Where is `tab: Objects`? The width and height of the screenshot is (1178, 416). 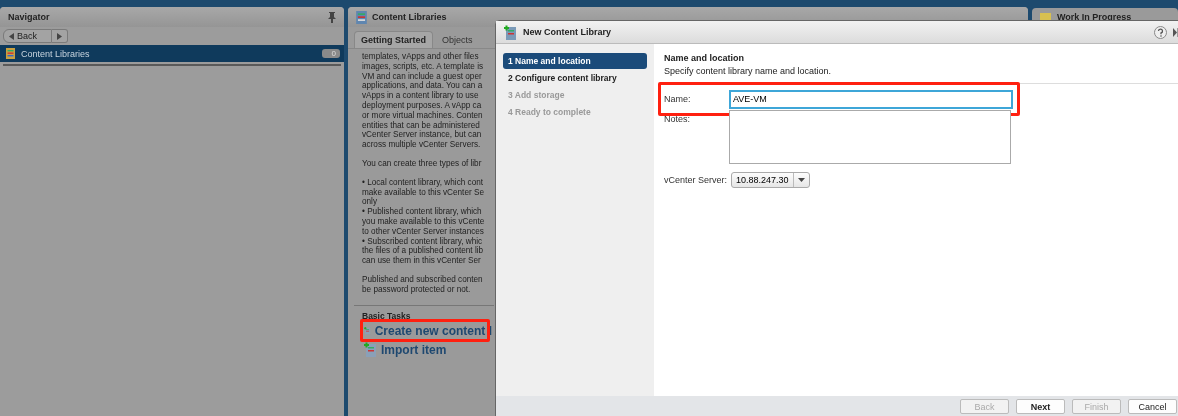
tab: Objects is located at coordinates (457, 39).